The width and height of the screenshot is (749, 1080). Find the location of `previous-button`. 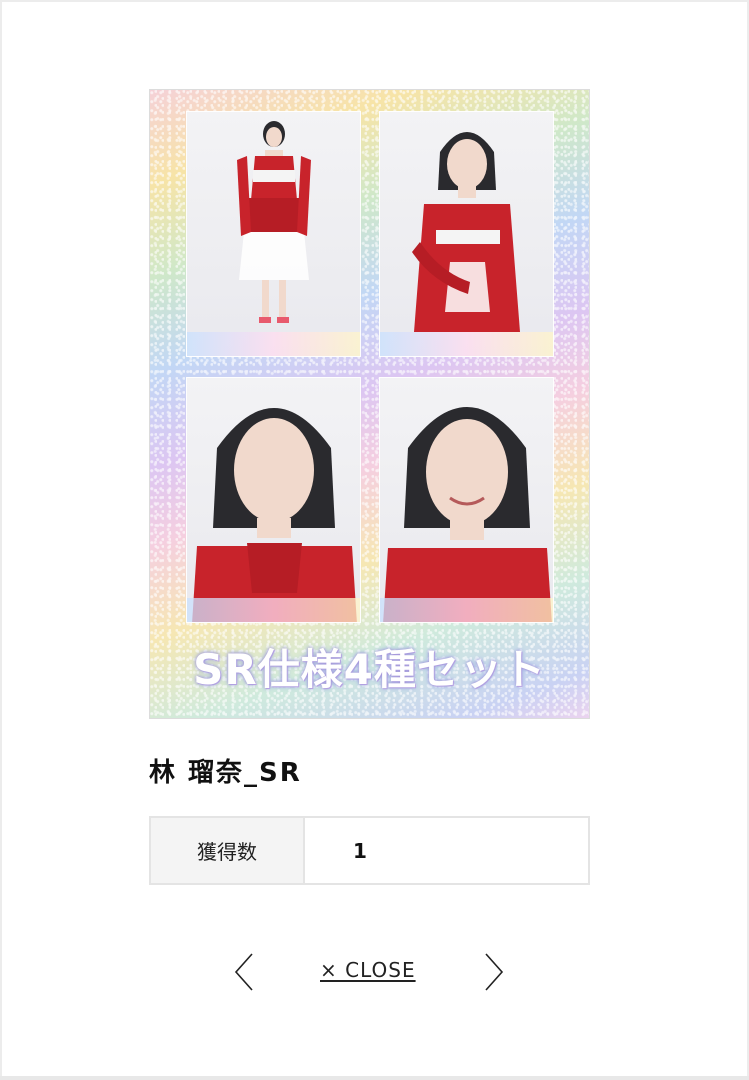

previous-button is located at coordinates (245, 972).